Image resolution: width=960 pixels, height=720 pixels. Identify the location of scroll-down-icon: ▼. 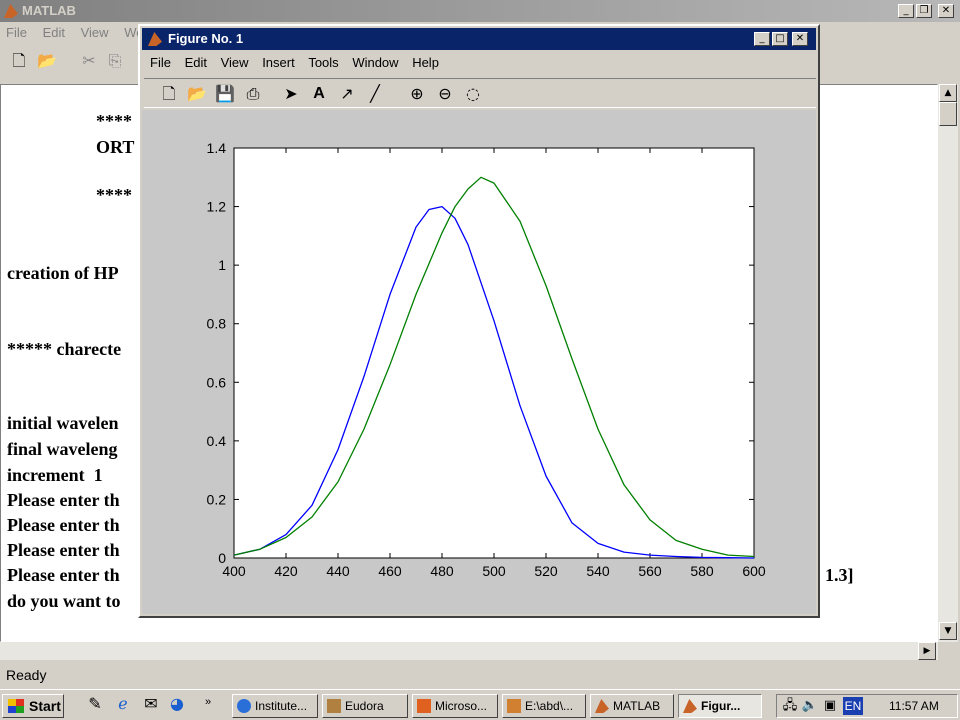
(948, 631).